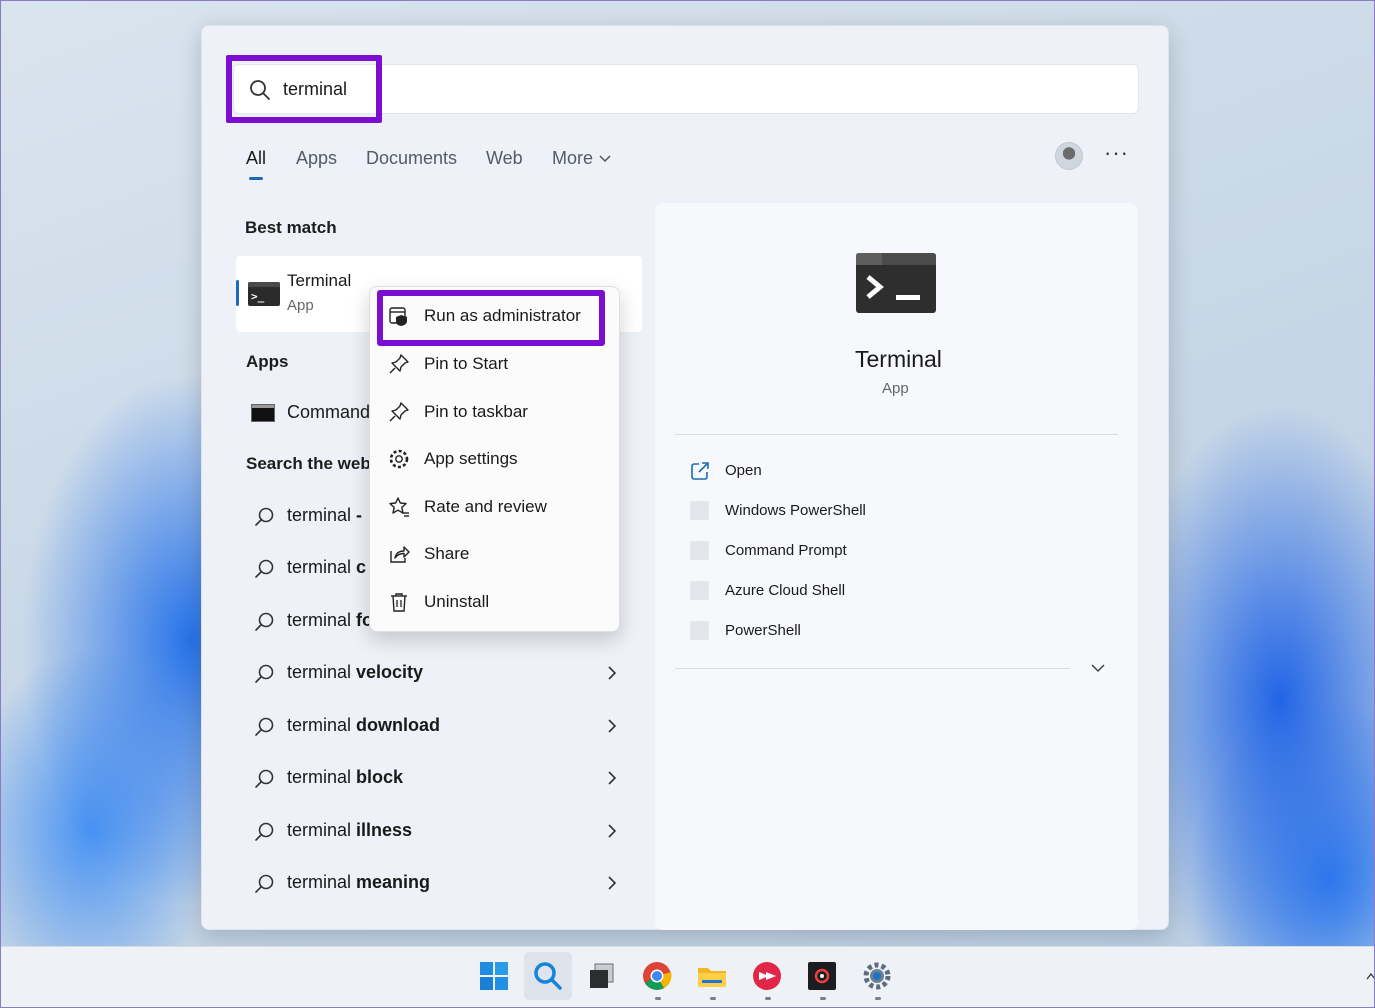 Image resolution: width=1375 pixels, height=1008 pixels. I want to click on detail-action-label: Azure Cloud Shell, so click(785, 590).